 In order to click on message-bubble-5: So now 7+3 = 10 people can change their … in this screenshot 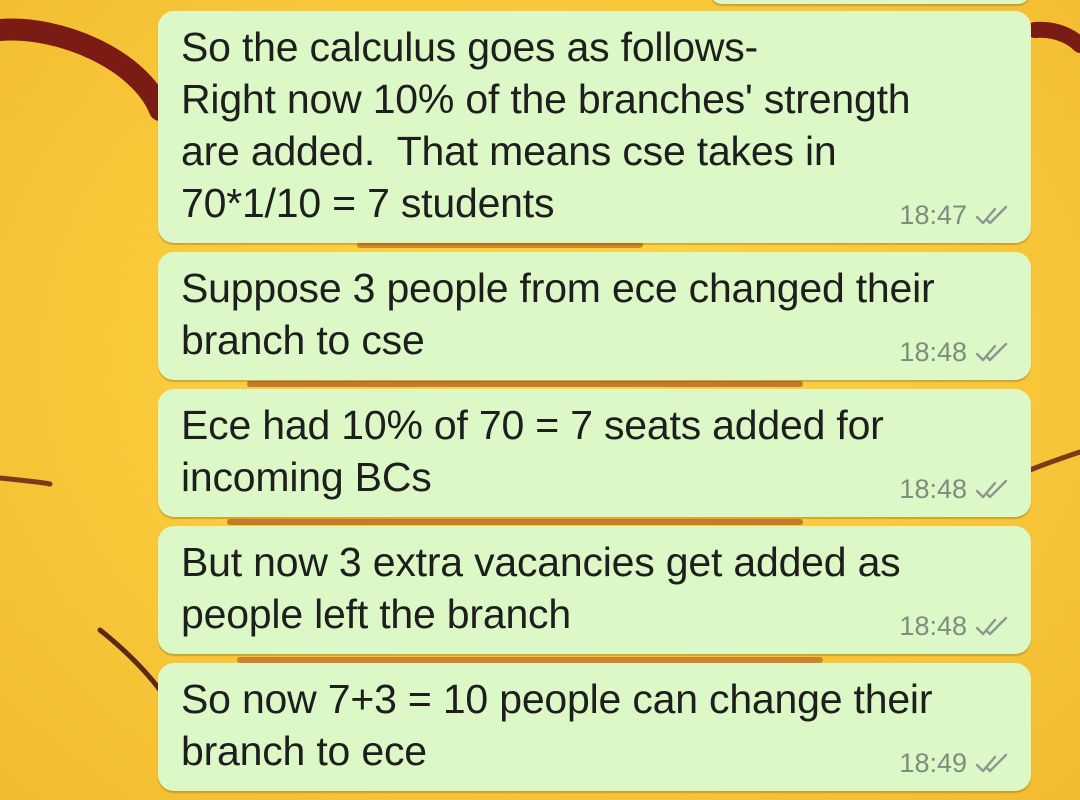, I will do `click(594, 727)`.